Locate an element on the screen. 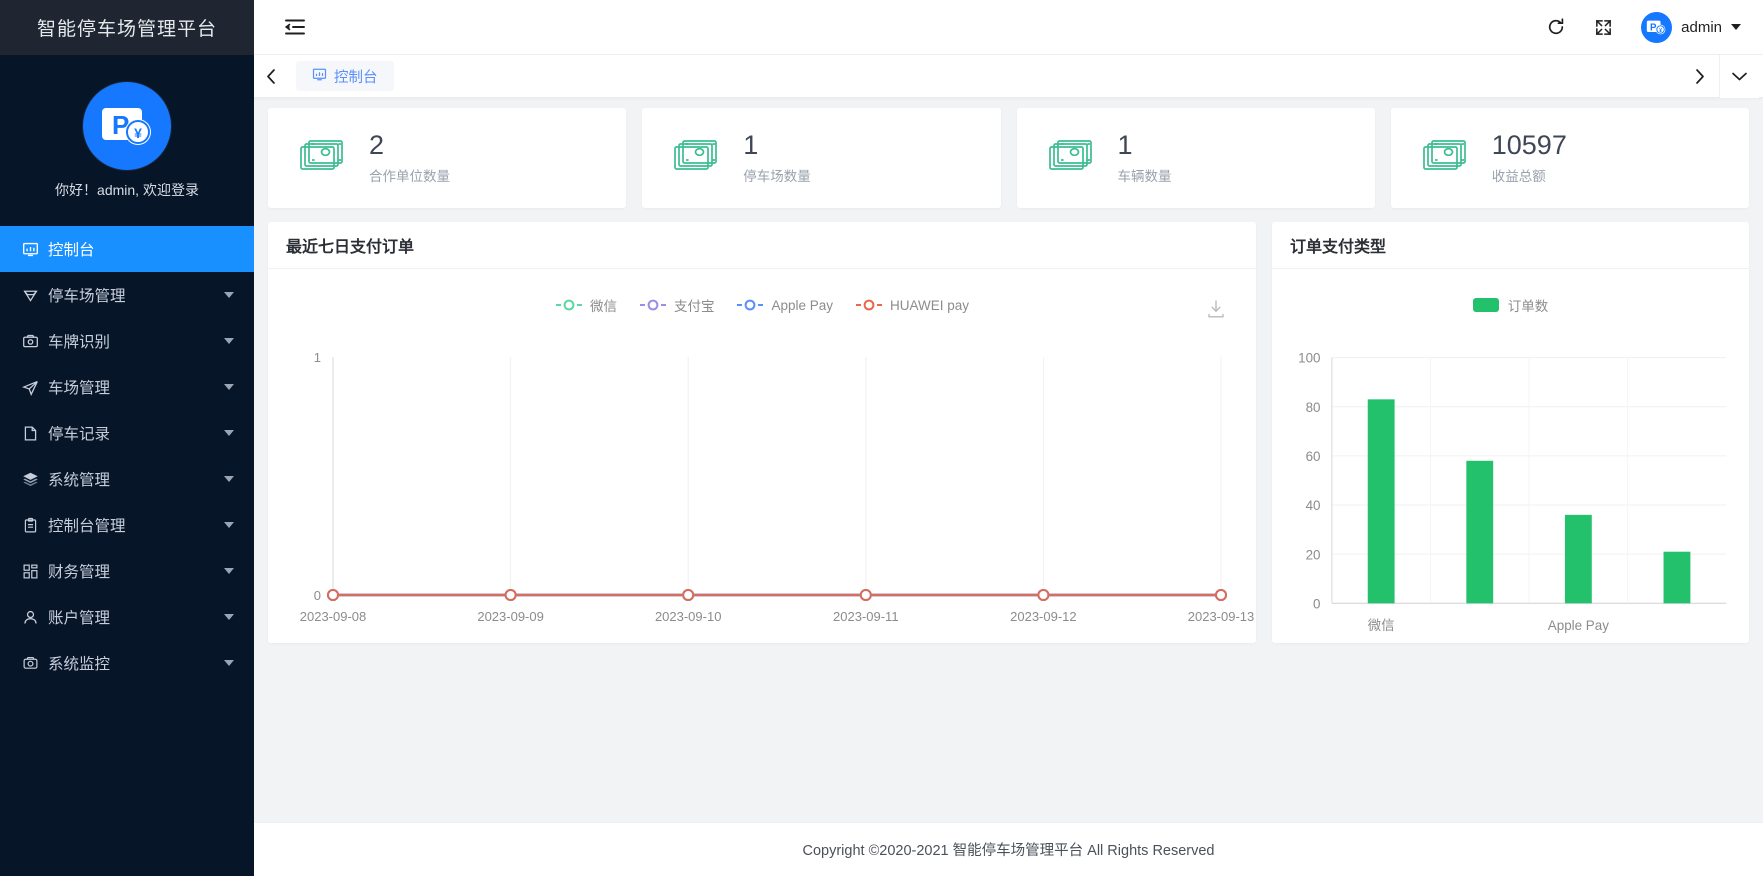  legend-item-order-count: 订单数 is located at coordinates (1528, 305).